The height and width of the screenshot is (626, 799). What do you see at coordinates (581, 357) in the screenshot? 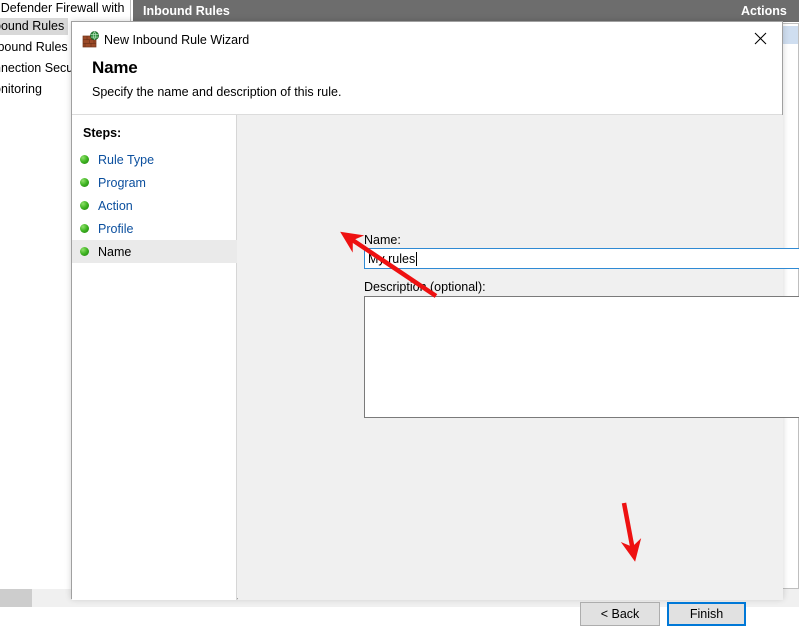
I see `description-input` at bounding box center [581, 357].